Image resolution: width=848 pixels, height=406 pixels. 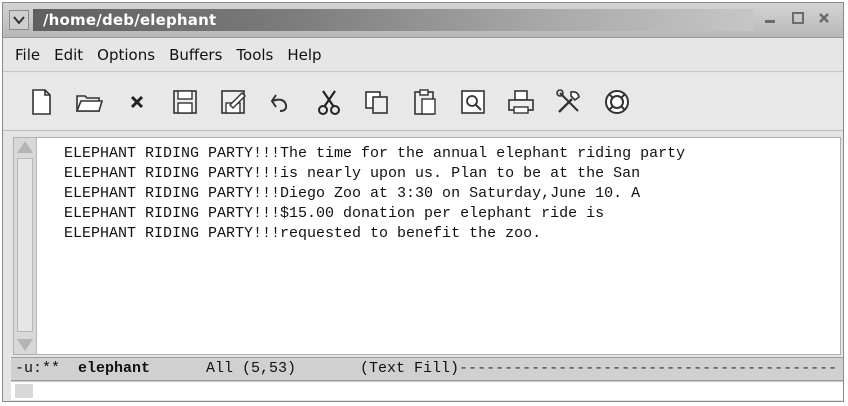 I want to click on paste-icon, so click(x=425, y=101).